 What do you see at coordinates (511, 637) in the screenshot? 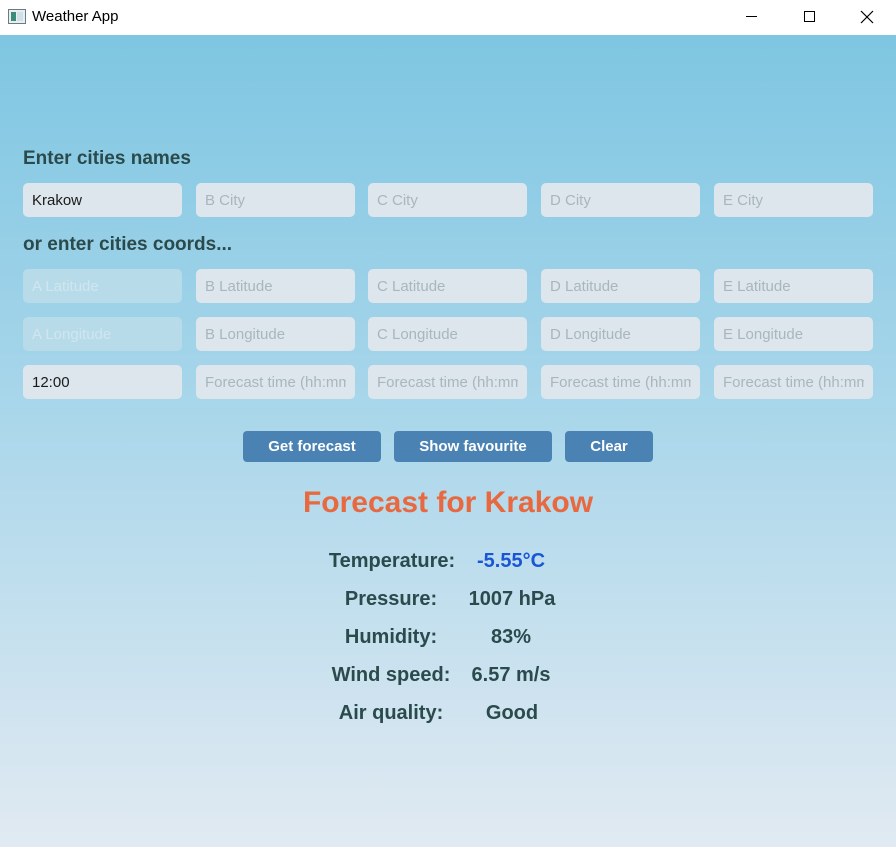
I see `humidity-value: 83%` at bounding box center [511, 637].